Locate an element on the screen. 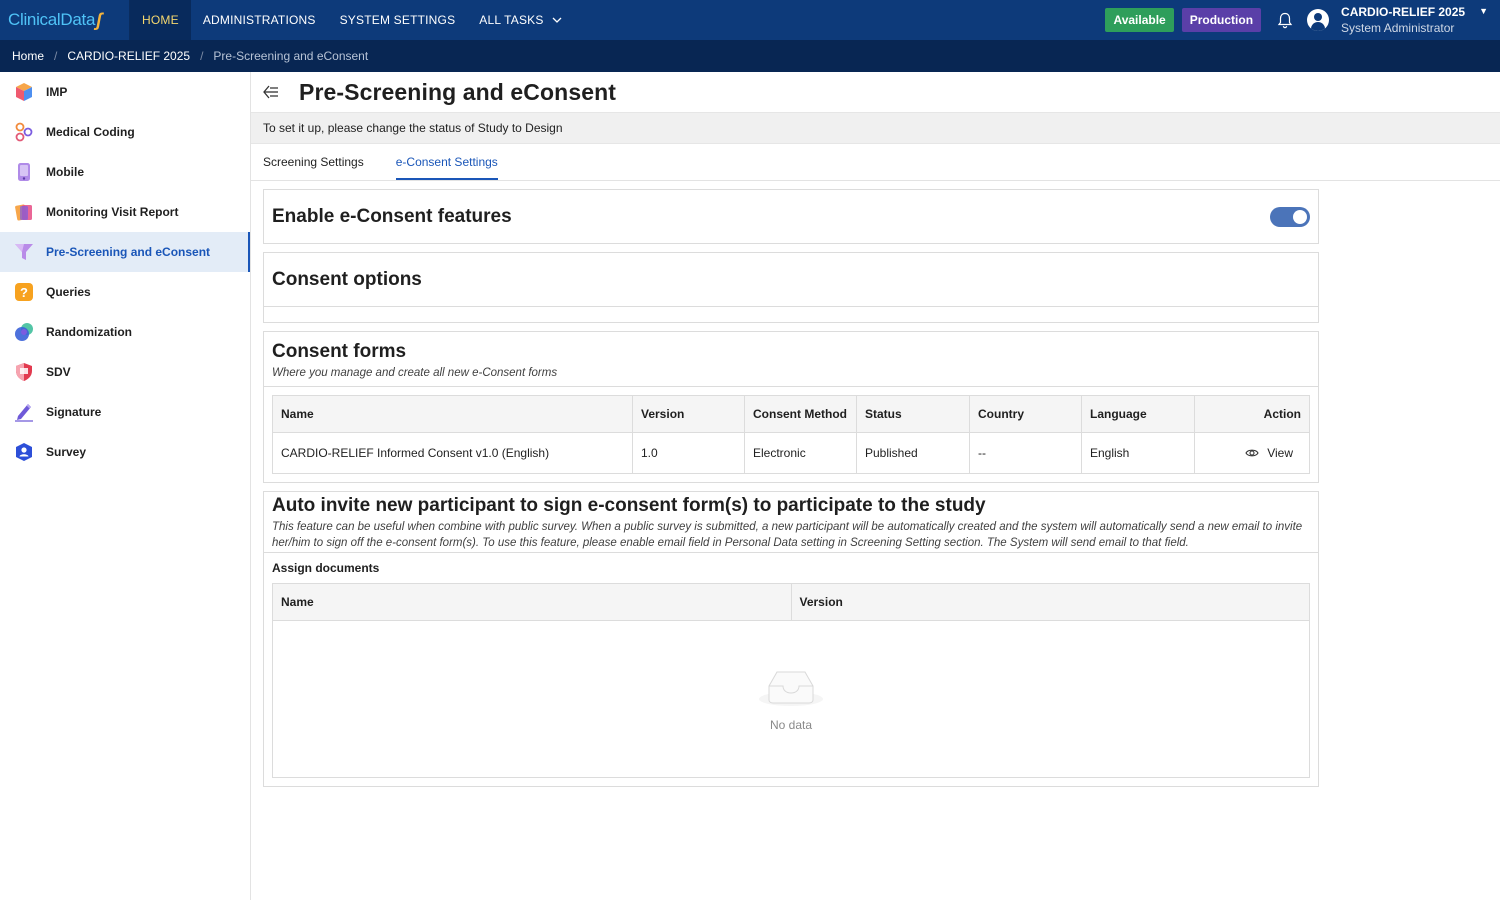 The image size is (1500, 900). cell-consent-method: Electronic is located at coordinates (800, 453).